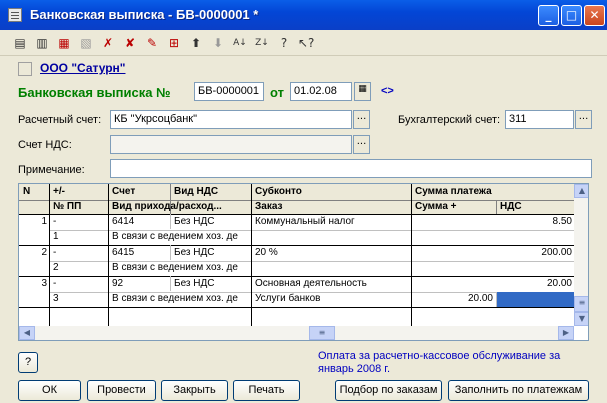  What do you see at coordinates (581, 191) in the screenshot?
I see `scroll-up-button: ▲` at bounding box center [581, 191].